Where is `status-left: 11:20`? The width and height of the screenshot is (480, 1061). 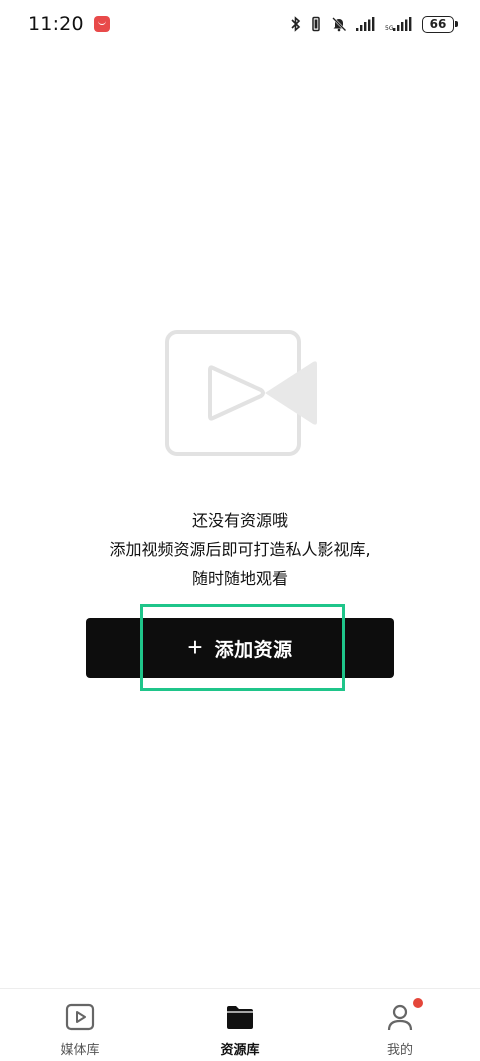
status-left: 11:20 is located at coordinates (69, 24).